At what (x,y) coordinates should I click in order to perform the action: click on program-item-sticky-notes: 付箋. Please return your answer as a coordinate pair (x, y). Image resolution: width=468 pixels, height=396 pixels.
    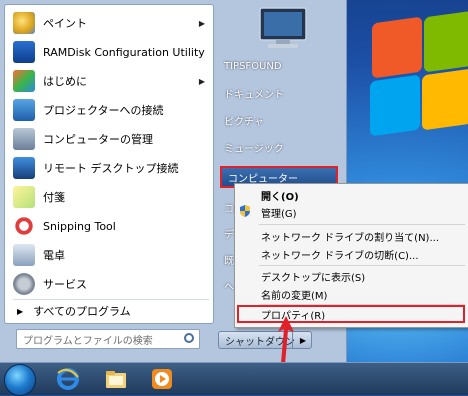
    Looking at the image, I should click on (109, 197).